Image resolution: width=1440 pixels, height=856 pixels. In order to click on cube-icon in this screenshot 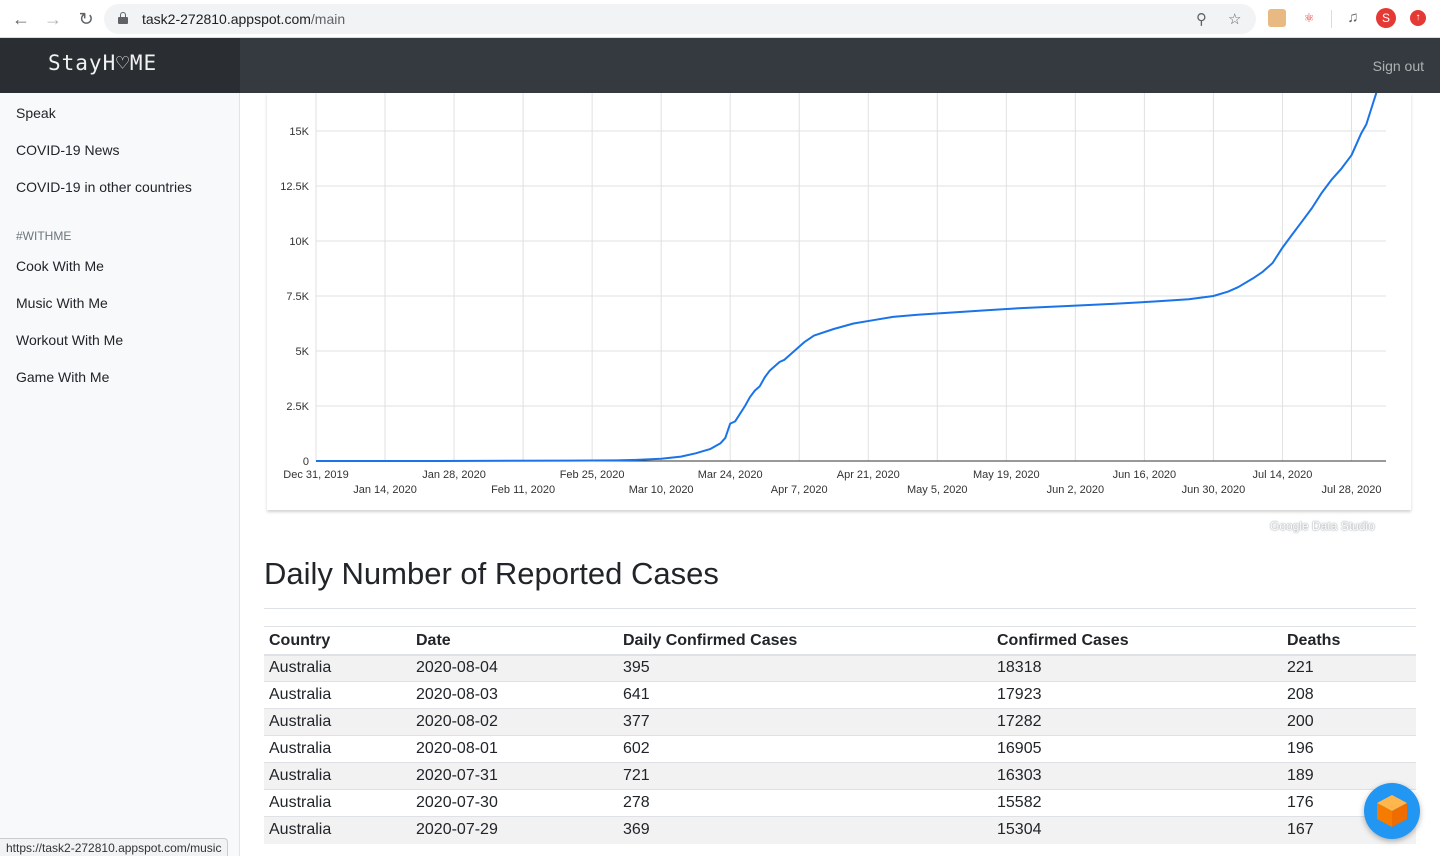, I will do `click(1392, 811)`.